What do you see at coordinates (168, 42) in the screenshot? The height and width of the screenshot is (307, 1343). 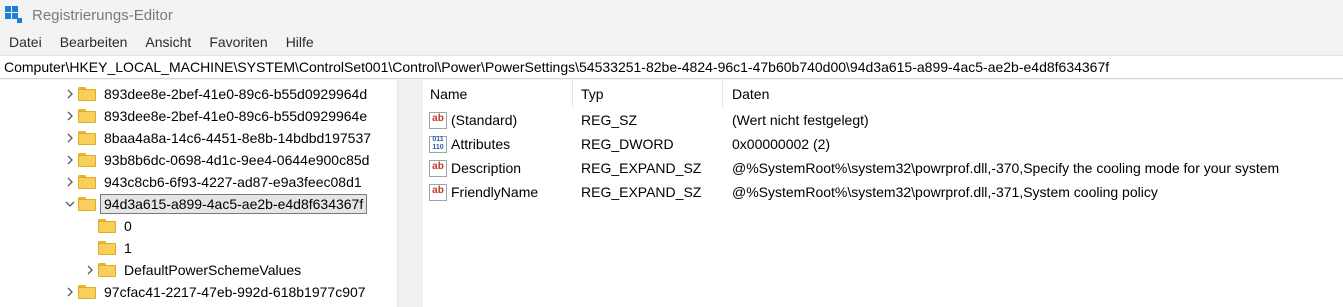 I see `menu-ansicht: Ansicht` at bounding box center [168, 42].